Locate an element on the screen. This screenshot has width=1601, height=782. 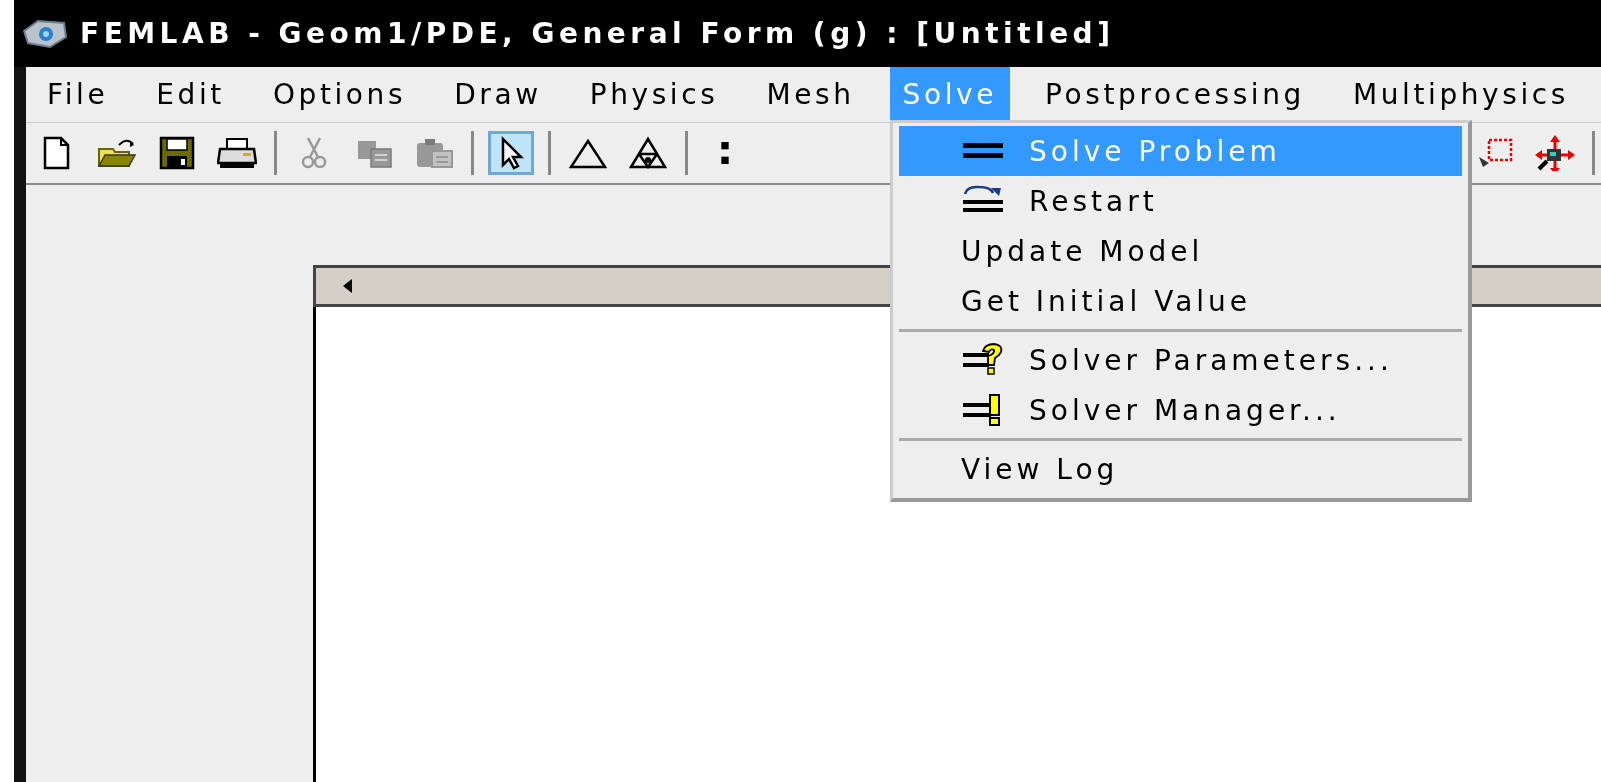
meshed-triangle-icon is located at coordinates (648, 153).